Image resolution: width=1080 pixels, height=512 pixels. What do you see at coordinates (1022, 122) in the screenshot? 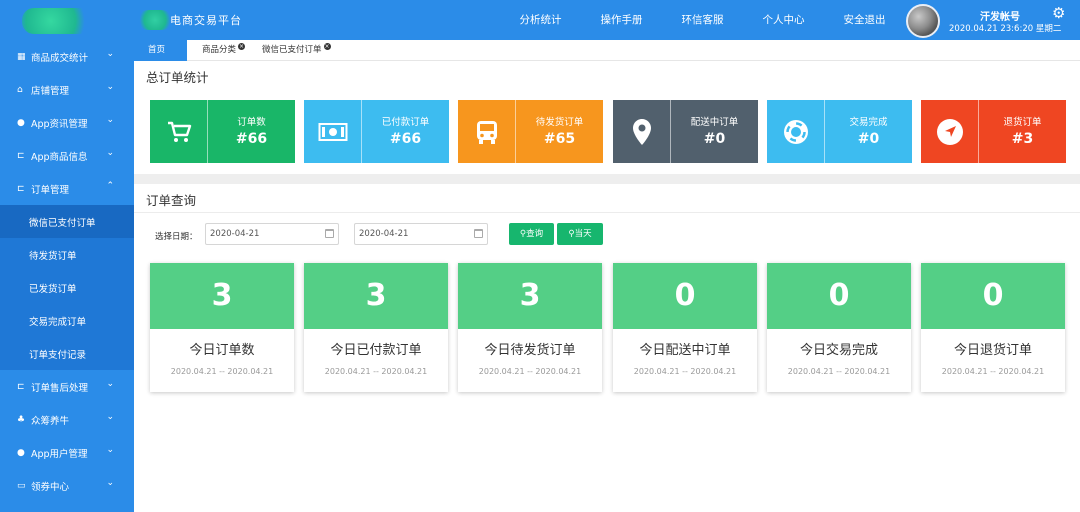
I see `stat-label: 退货订单` at bounding box center [1022, 122].